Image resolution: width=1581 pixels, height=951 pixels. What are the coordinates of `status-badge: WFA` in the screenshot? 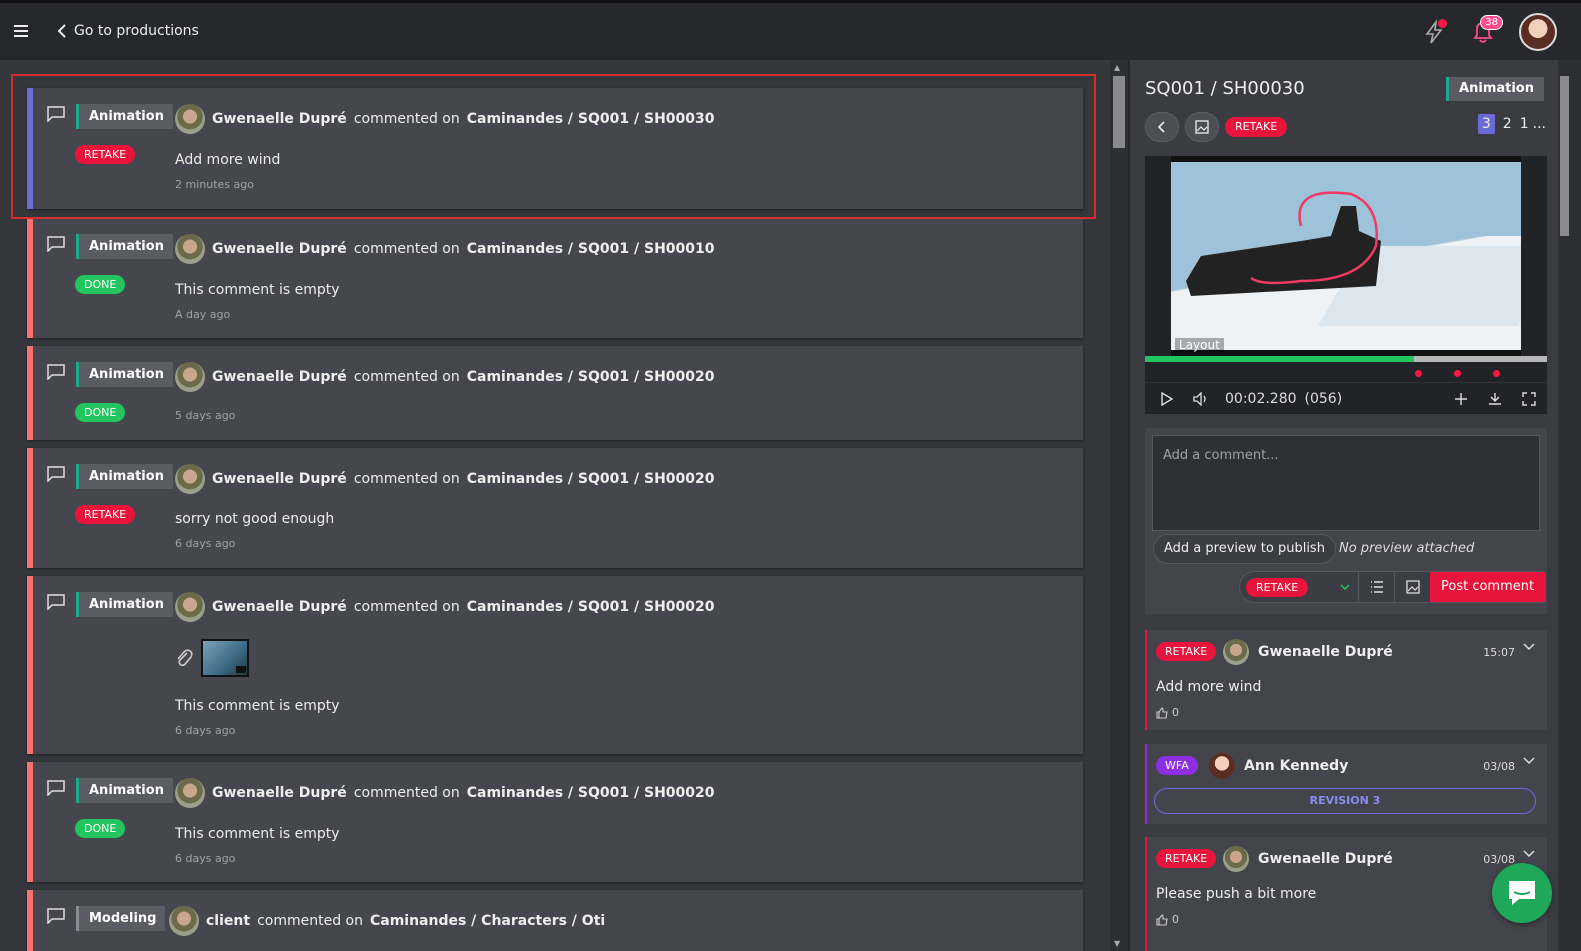 It's located at (1177, 765).